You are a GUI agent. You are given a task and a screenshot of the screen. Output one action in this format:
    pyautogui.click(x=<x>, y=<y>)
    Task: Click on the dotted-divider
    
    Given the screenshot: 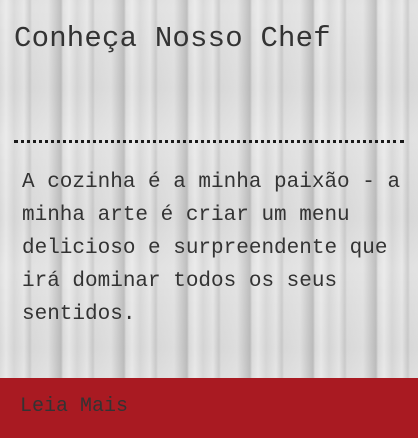 What is the action you would take?
    pyautogui.click(x=209, y=141)
    